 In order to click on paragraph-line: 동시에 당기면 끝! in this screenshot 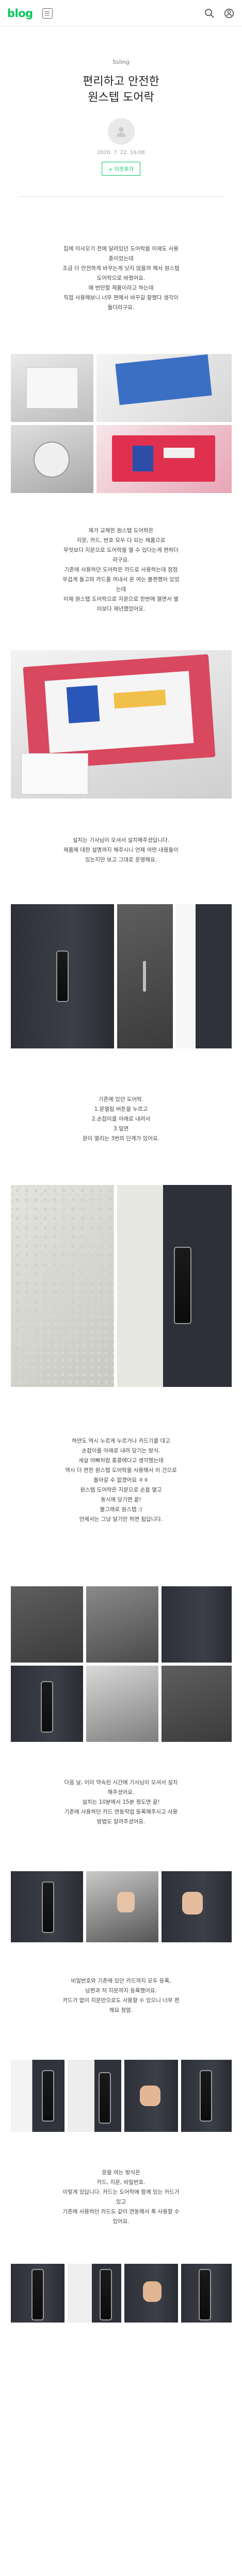, I will do `click(121, 1500)`.